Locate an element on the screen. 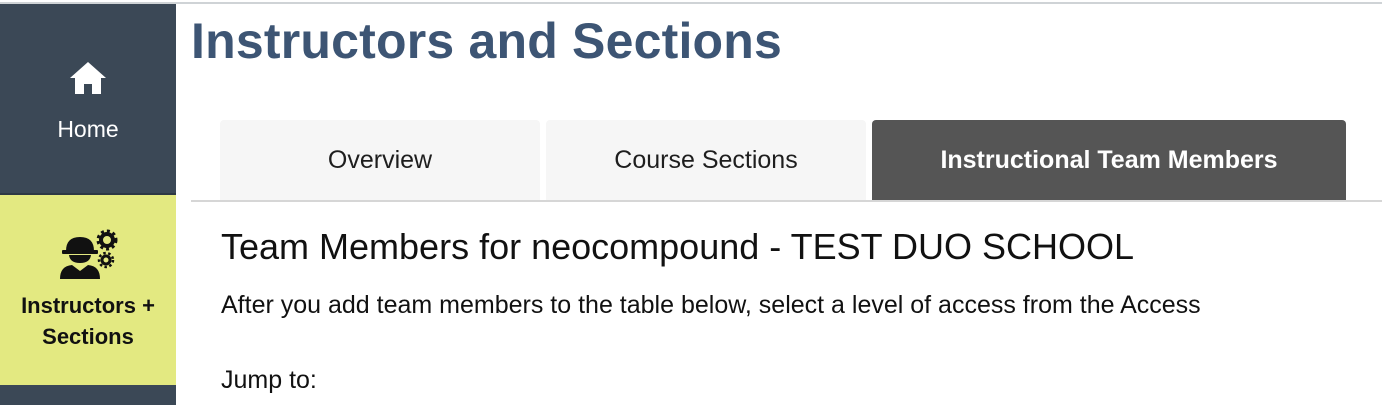 The height and width of the screenshot is (405, 1382). sidebar-item-label: Instructors + Sections is located at coordinates (88, 321).